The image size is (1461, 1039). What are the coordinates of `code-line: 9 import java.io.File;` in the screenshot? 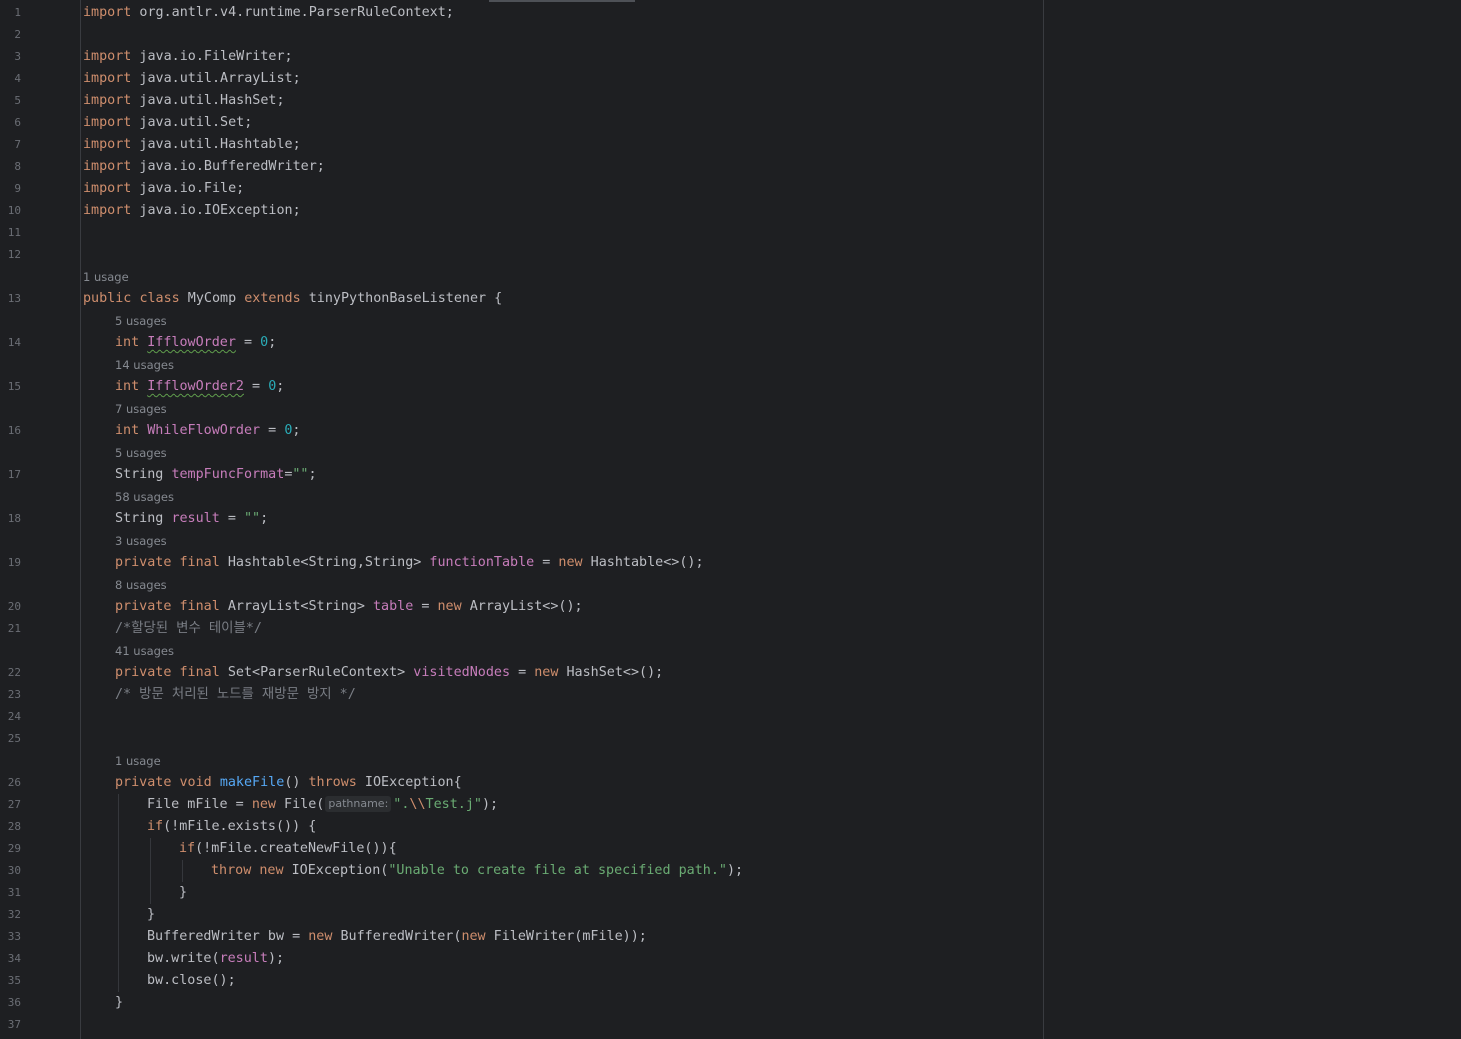 It's located at (730, 189).